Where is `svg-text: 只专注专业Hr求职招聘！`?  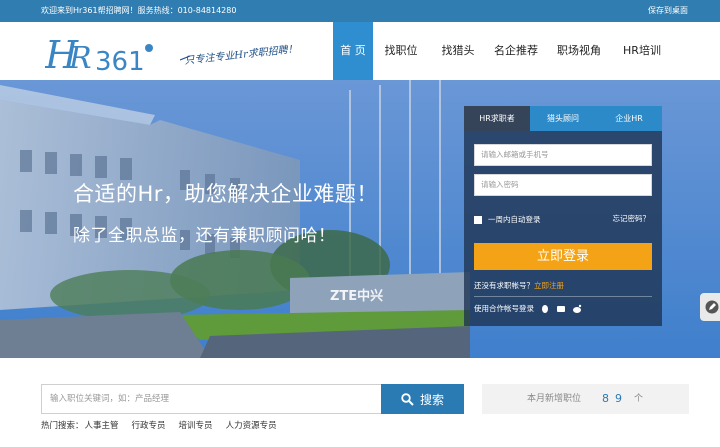
svg-text: 只专注专业Hr求职招聘！ is located at coordinates (241, 54).